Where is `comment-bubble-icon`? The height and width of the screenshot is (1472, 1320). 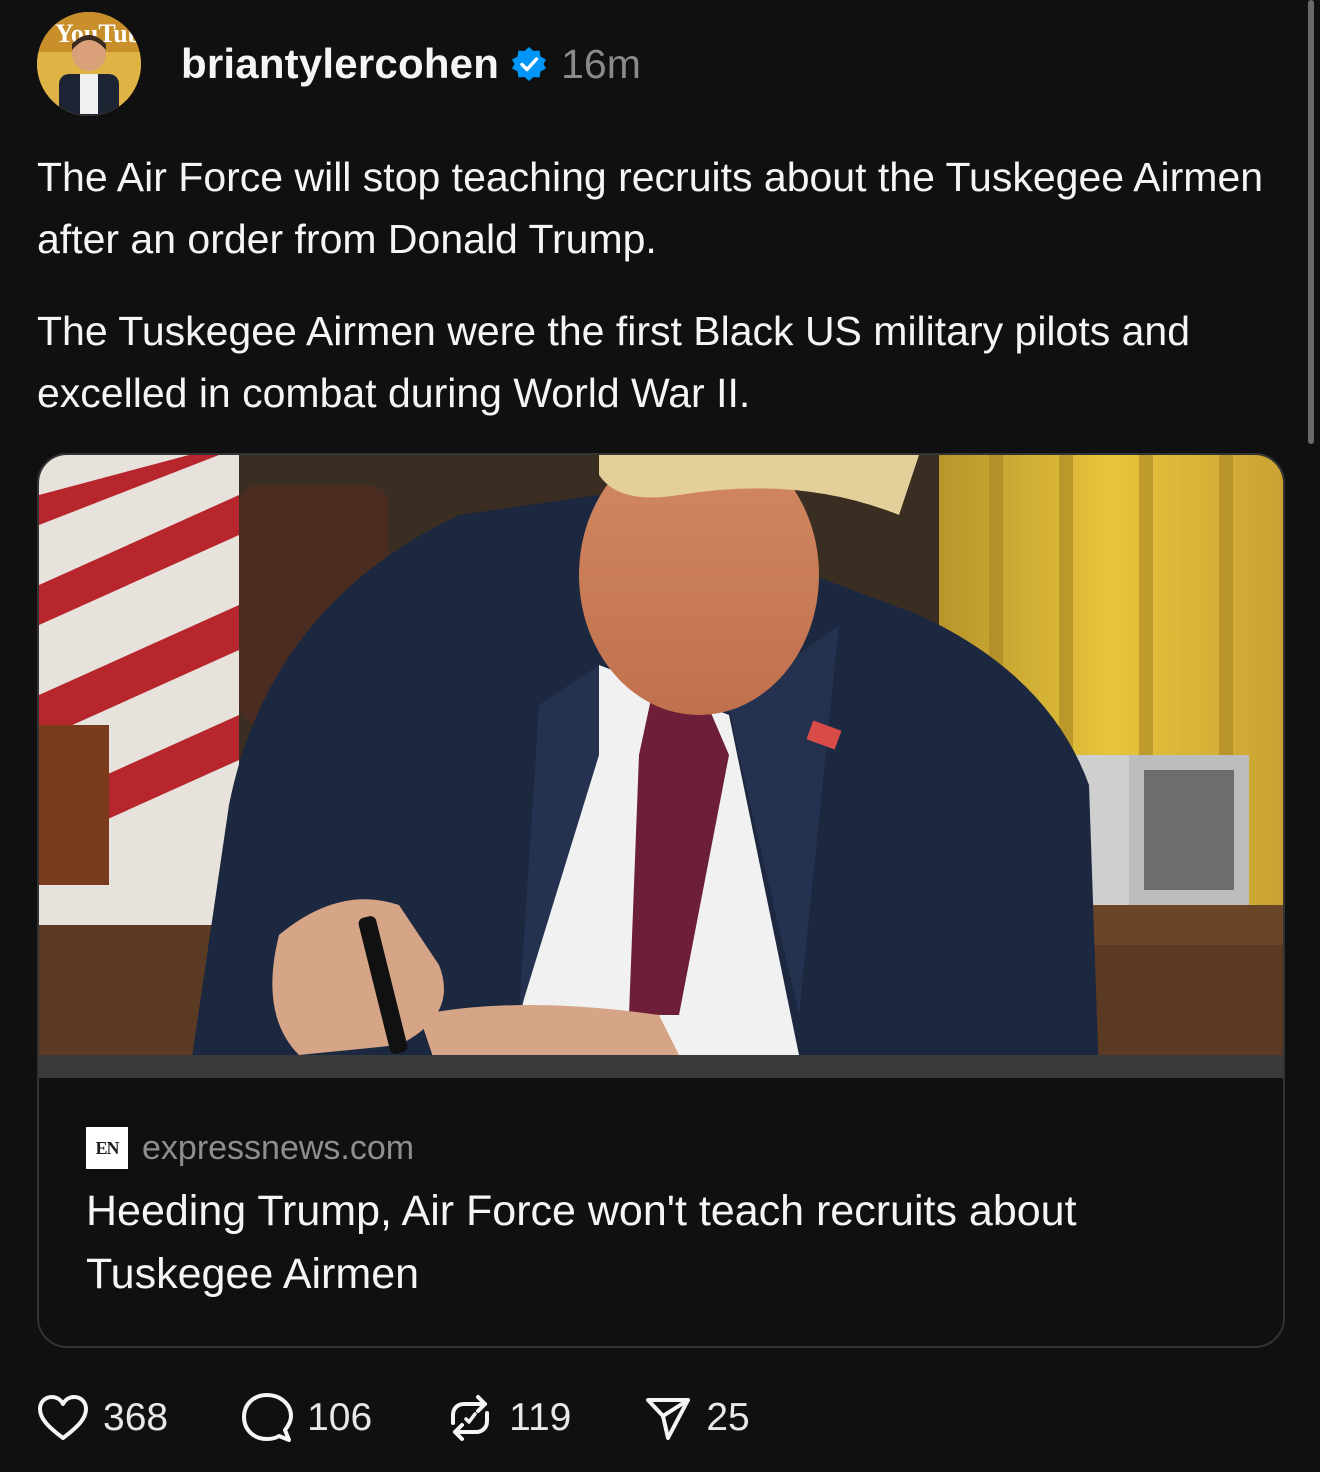
comment-bubble-icon is located at coordinates (268, 1417).